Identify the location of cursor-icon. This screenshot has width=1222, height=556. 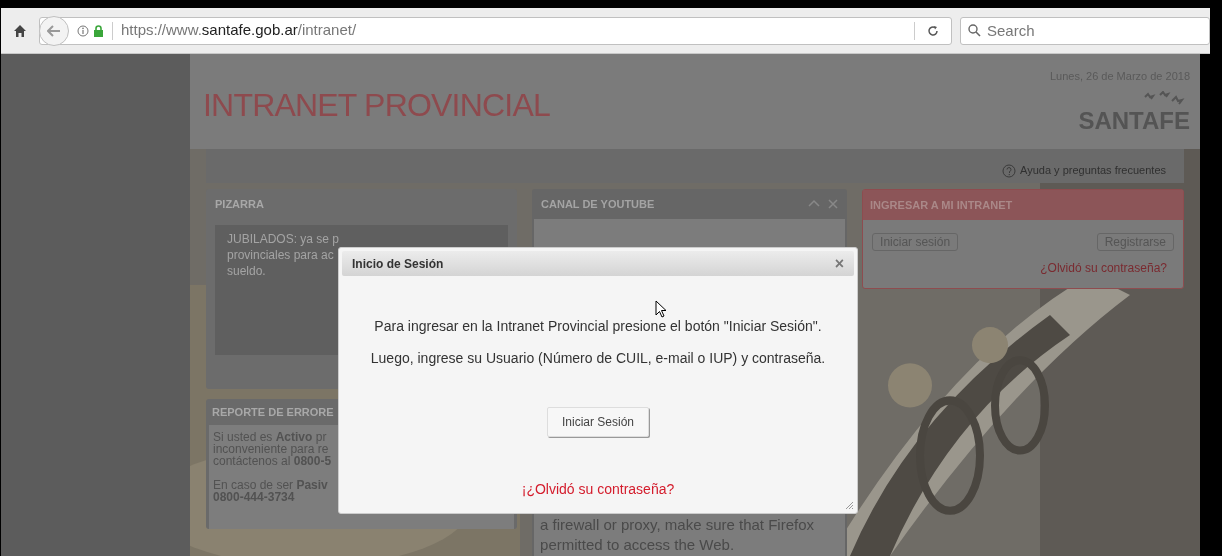
(661, 309).